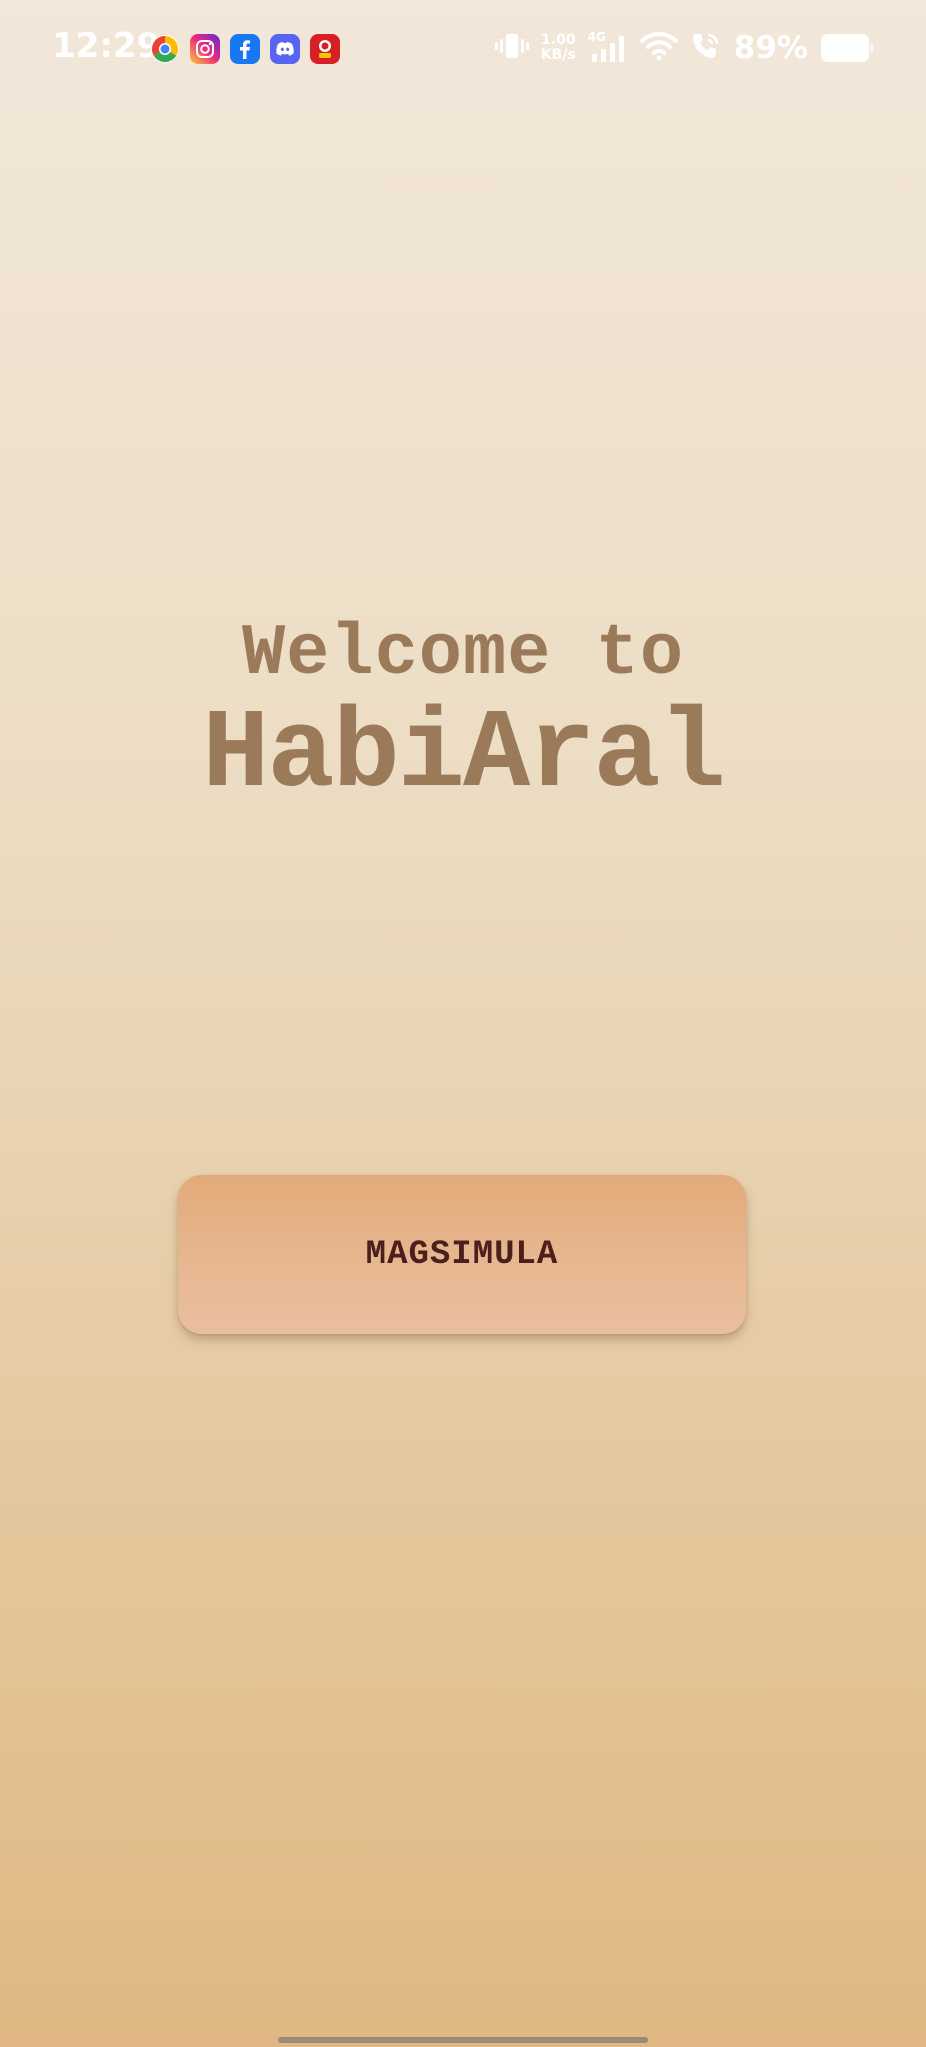 This screenshot has height=2047, width=926. I want to click on network-speed: 1.00 KB/s, so click(558, 48).